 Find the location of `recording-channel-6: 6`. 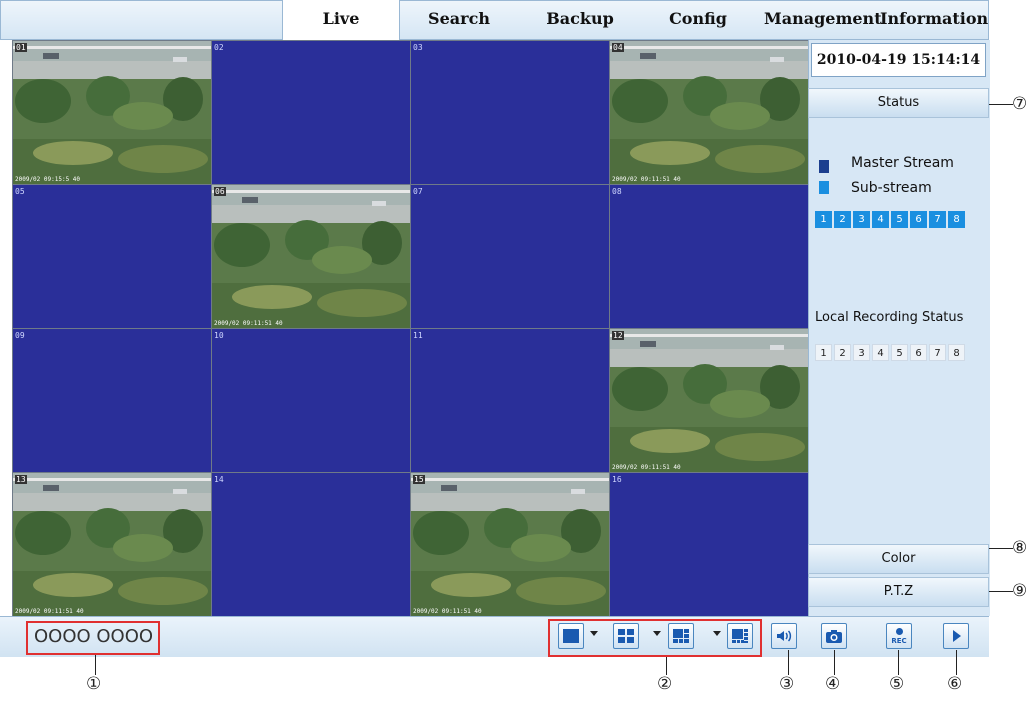

recording-channel-6: 6 is located at coordinates (918, 352).